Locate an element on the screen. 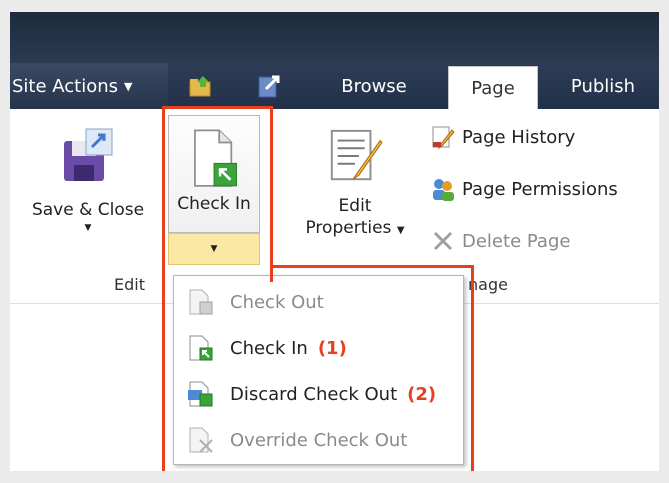 The height and width of the screenshot is (483, 669). folder-up-icon is located at coordinates (201, 86).